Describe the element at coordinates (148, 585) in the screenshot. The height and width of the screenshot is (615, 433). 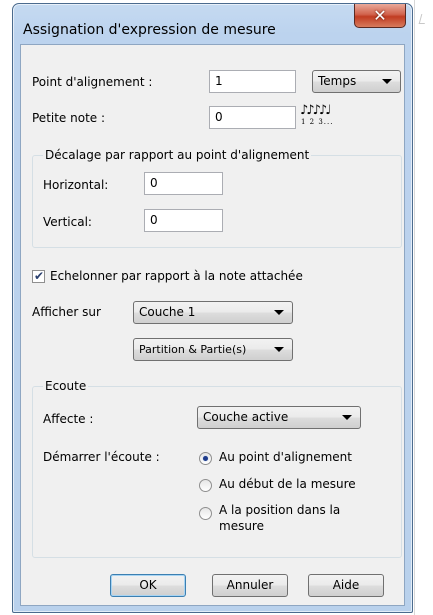
I see `ok-button: OK` at that location.